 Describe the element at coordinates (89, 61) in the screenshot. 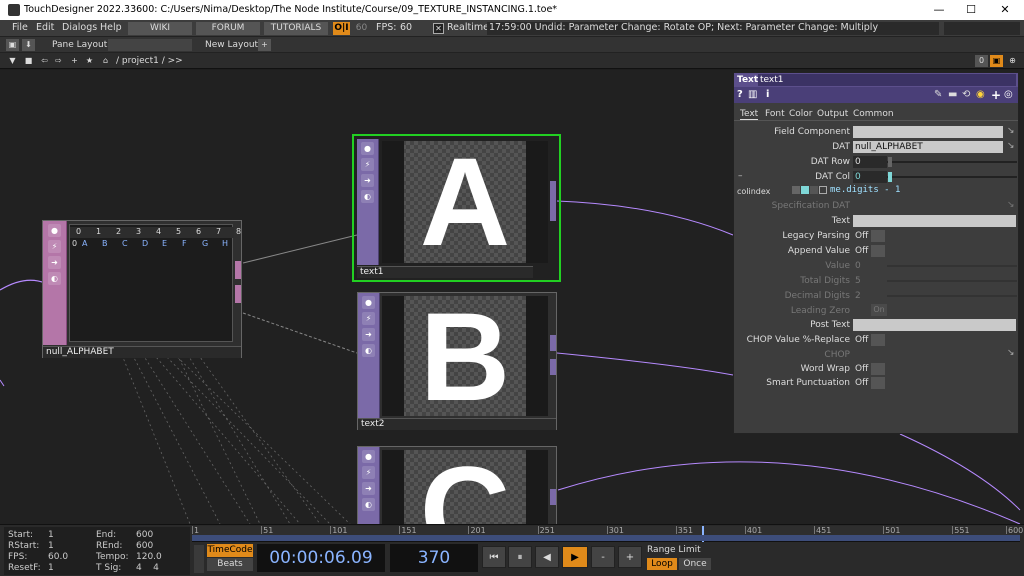

I see `star-icon: ★` at that location.